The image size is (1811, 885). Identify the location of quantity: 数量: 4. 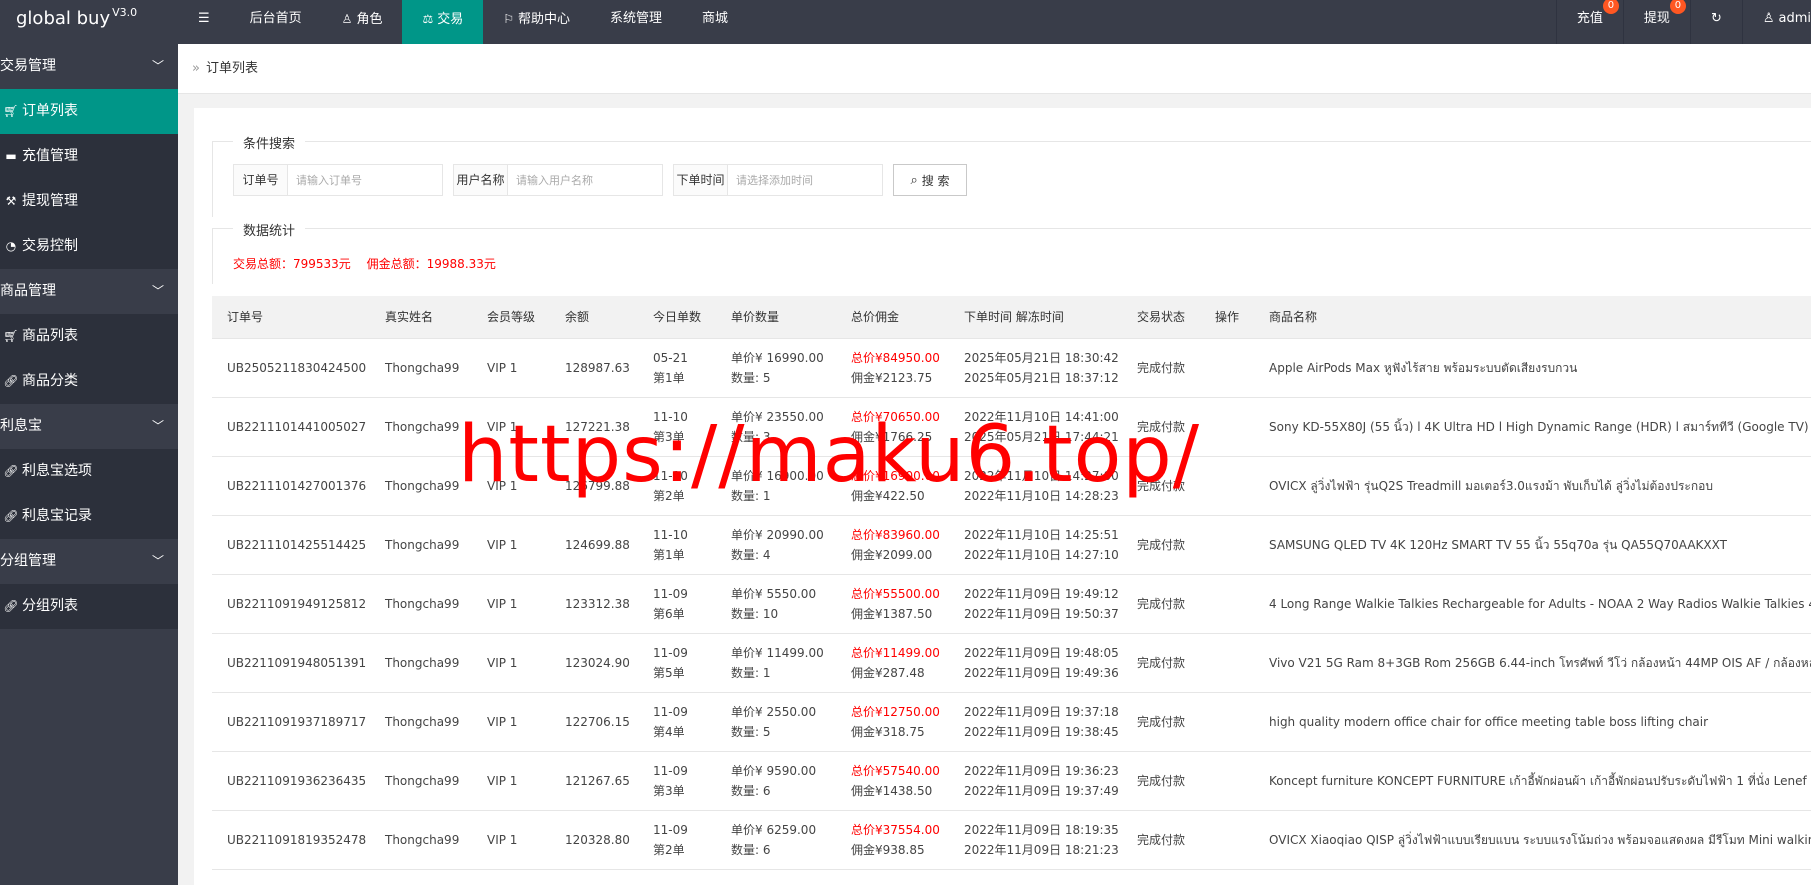
(751, 554).